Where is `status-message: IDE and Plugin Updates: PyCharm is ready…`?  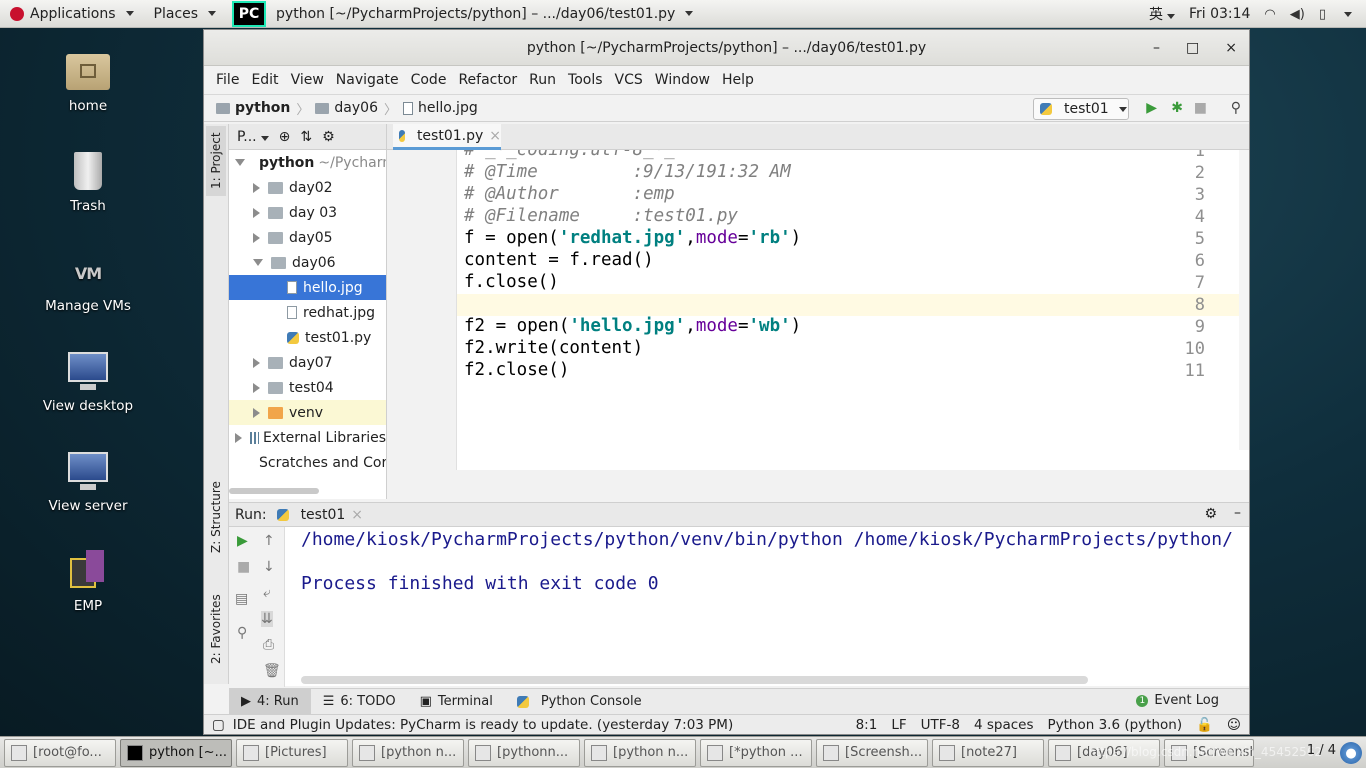
status-message: IDE and Plugin Updates: PyCharm is ready… is located at coordinates (483, 725).